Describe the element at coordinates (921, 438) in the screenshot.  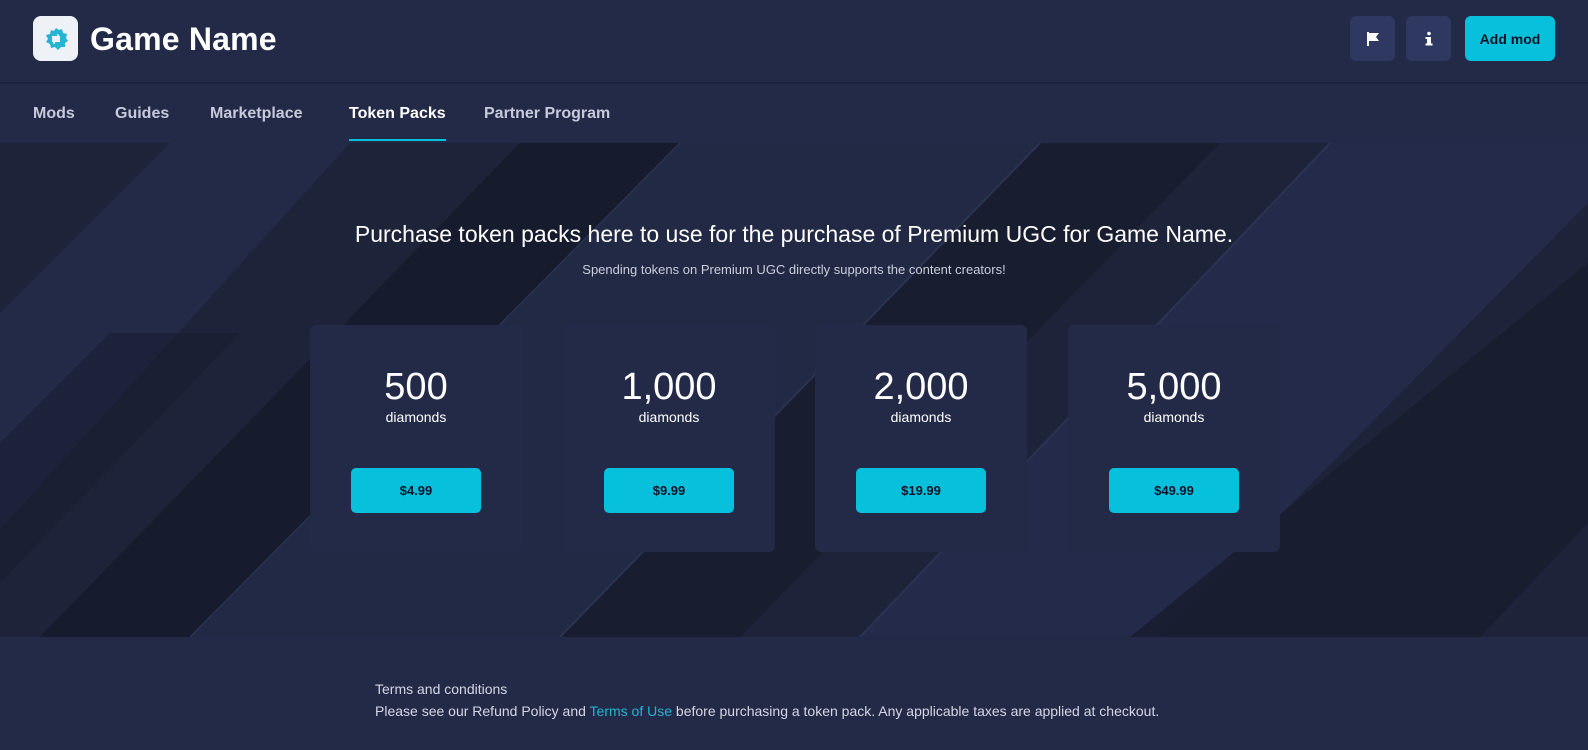
I see `token-pack-card: 2,000 diamonds $19.99` at that location.